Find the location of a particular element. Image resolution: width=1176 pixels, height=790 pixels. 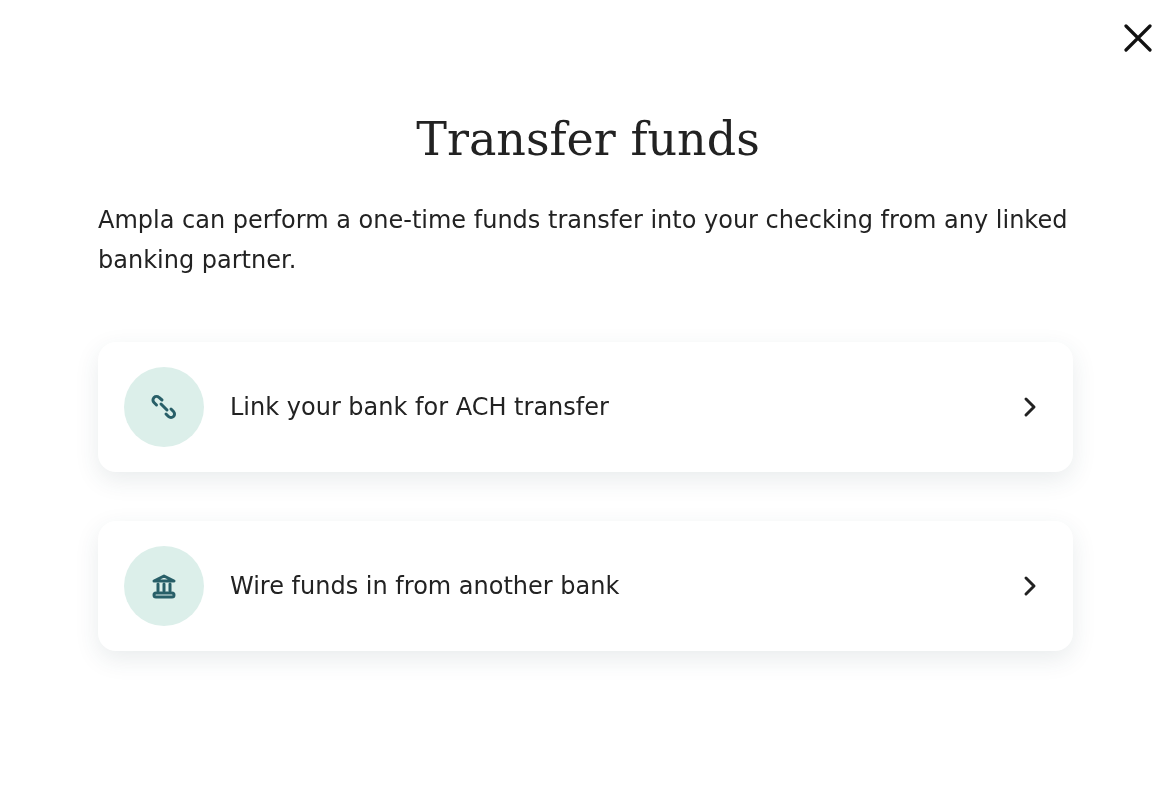

close-icon is located at coordinates (1138, 38).